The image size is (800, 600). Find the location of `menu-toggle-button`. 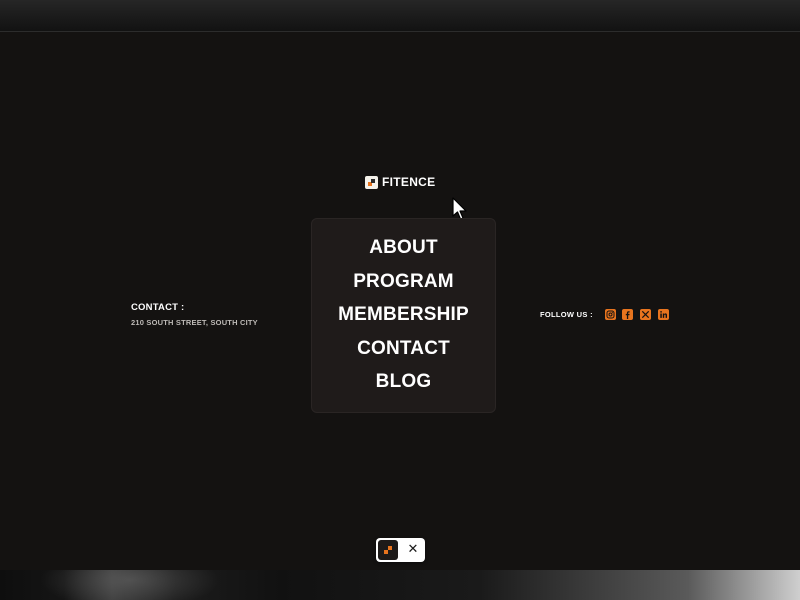

menu-toggle-button is located at coordinates (388, 550).